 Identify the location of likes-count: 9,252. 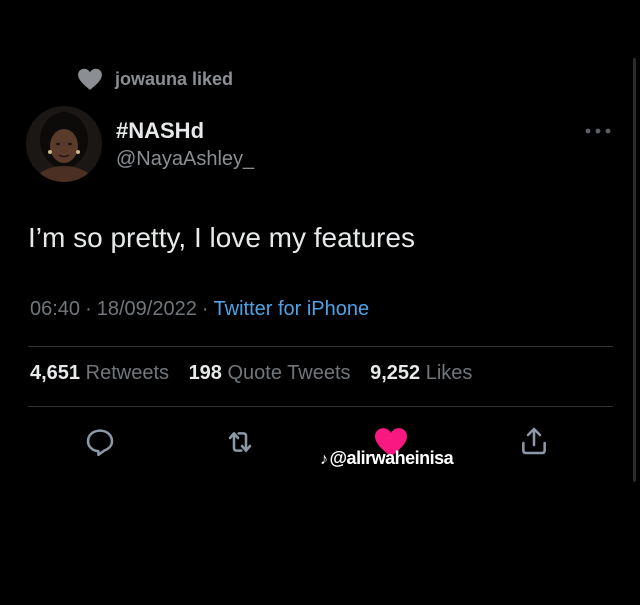
(395, 373).